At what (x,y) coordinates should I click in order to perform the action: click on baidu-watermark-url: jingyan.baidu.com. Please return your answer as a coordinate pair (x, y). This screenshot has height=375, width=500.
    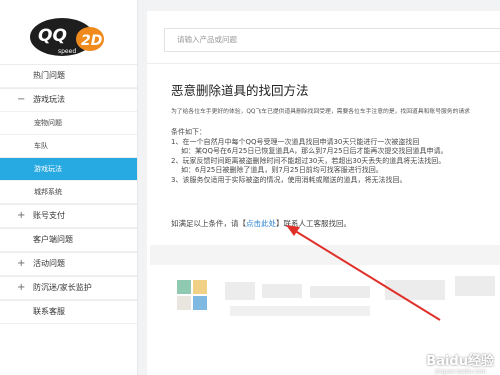
    Looking at the image, I should click on (460, 372).